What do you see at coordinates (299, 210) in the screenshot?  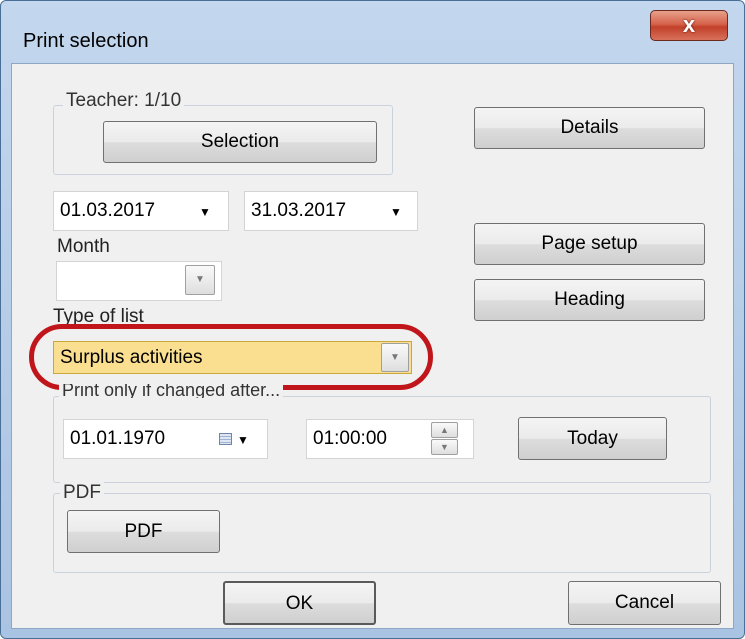 I see `to-date-value: 31.03.2017` at bounding box center [299, 210].